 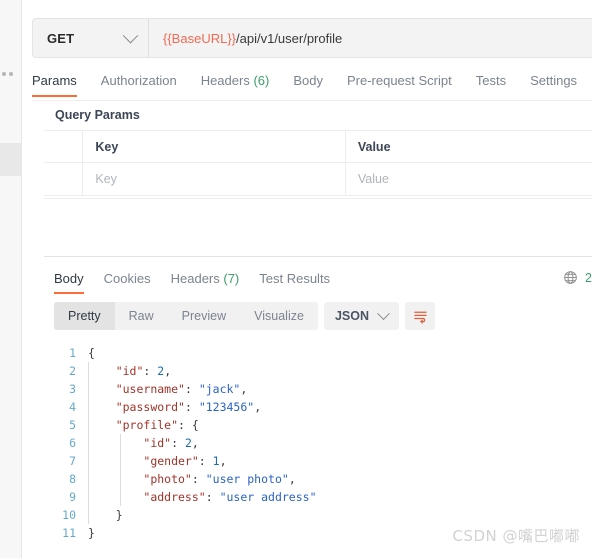 I want to click on param-key-input: Key, so click(x=214, y=179).